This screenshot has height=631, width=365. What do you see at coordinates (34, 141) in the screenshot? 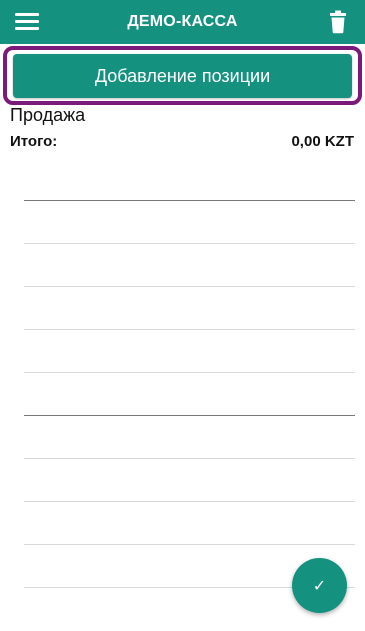
I see `total-label: Итого:` at bounding box center [34, 141].